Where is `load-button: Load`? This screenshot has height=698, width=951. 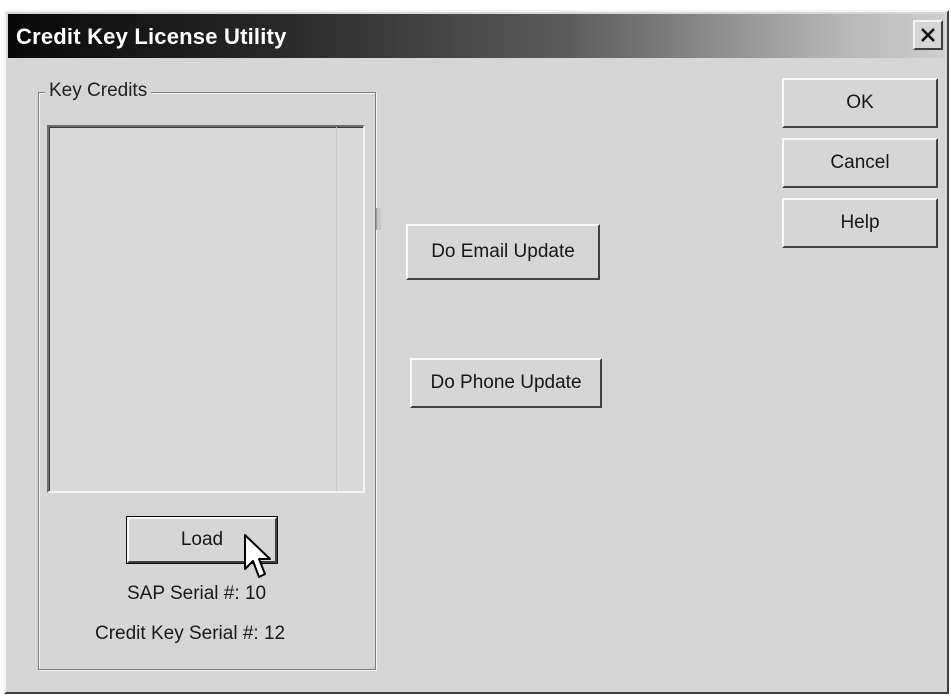 load-button: Load is located at coordinates (202, 540).